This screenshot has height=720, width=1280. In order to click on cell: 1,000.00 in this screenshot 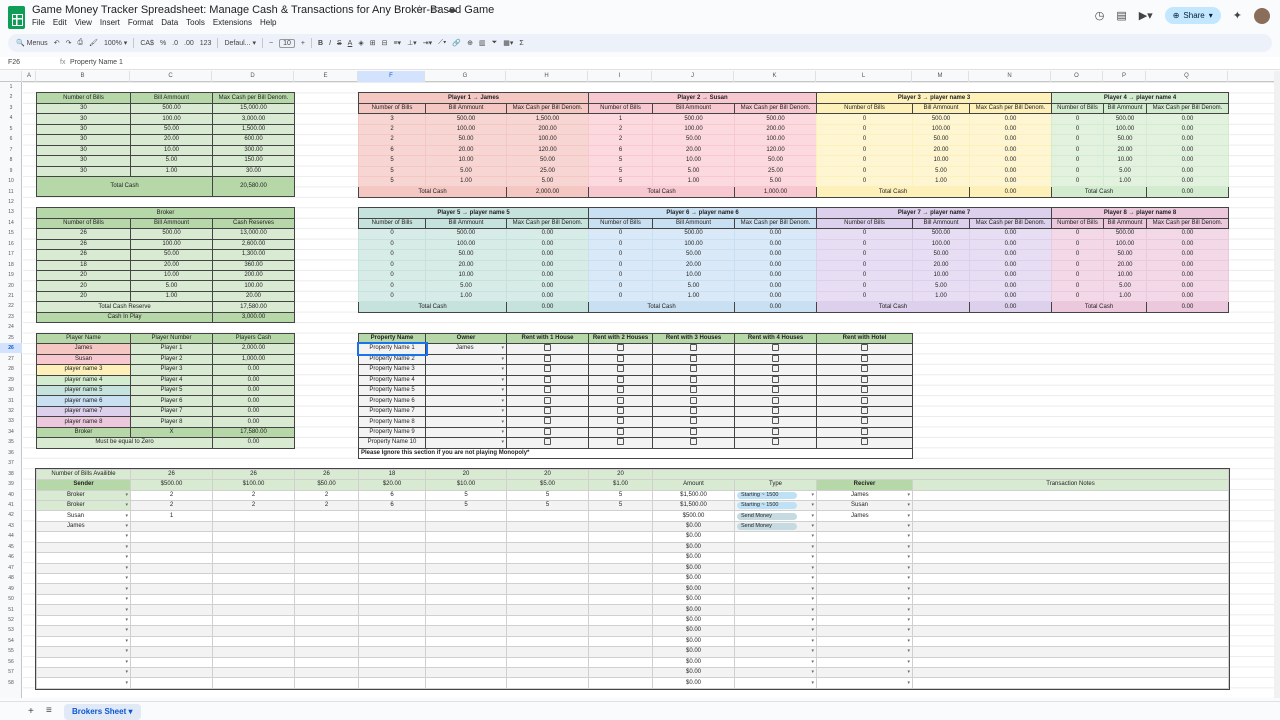, I will do `click(253, 359)`.